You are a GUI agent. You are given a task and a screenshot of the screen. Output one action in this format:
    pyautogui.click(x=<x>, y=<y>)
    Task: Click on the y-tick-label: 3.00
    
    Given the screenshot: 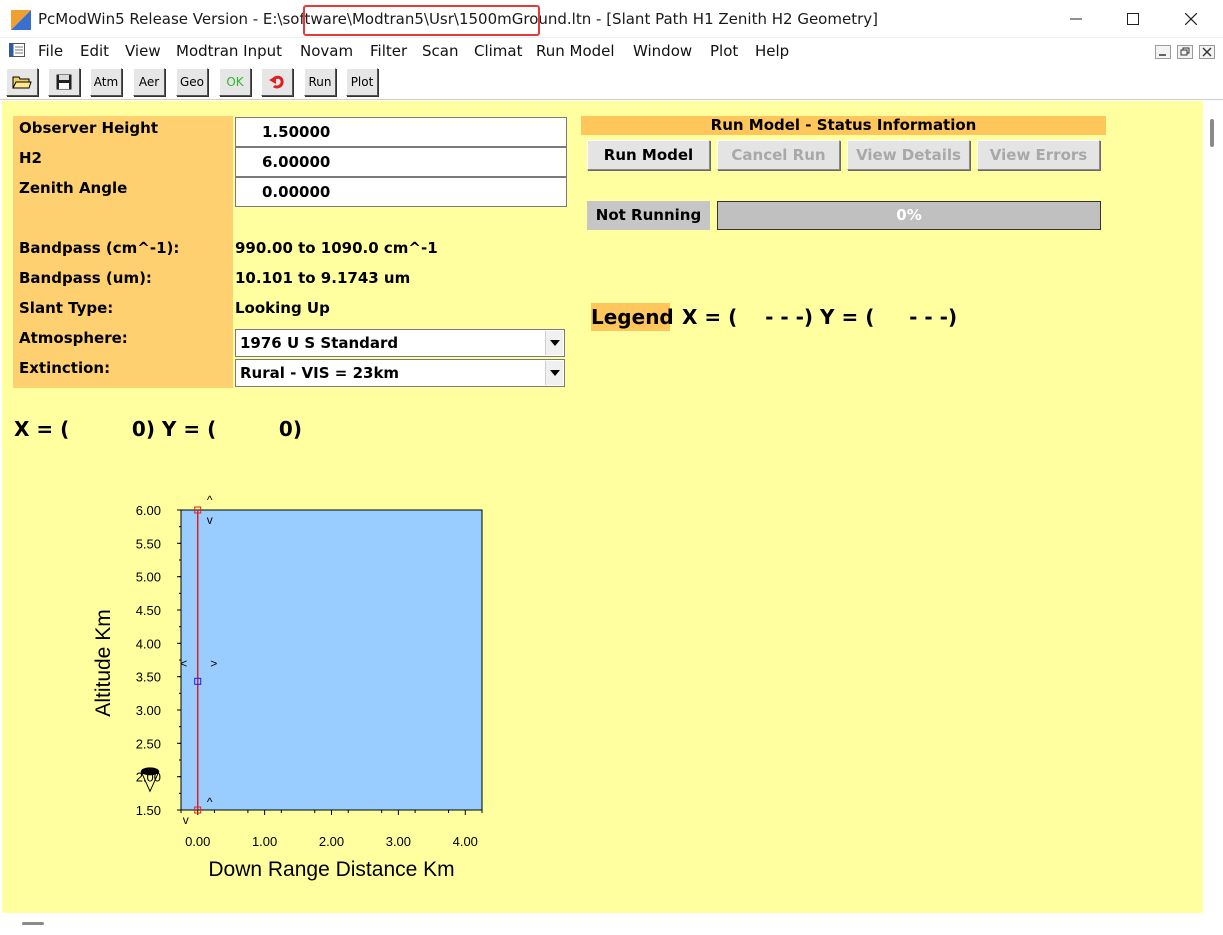 What is the action you would take?
    pyautogui.click(x=148, y=710)
    